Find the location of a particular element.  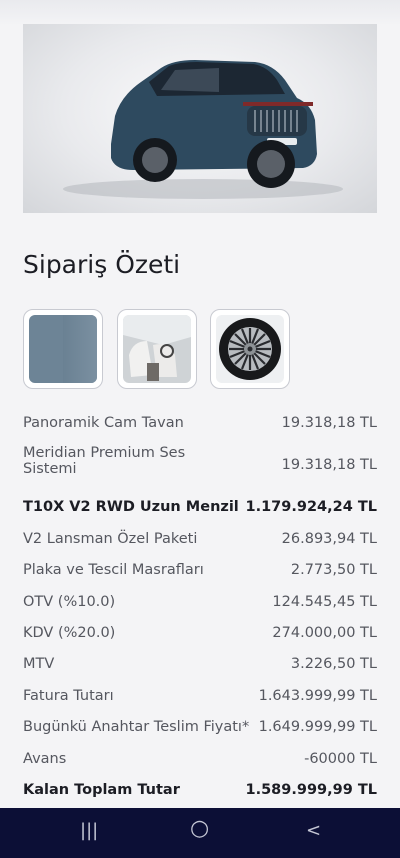

color-swatch-icon is located at coordinates (63, 349).